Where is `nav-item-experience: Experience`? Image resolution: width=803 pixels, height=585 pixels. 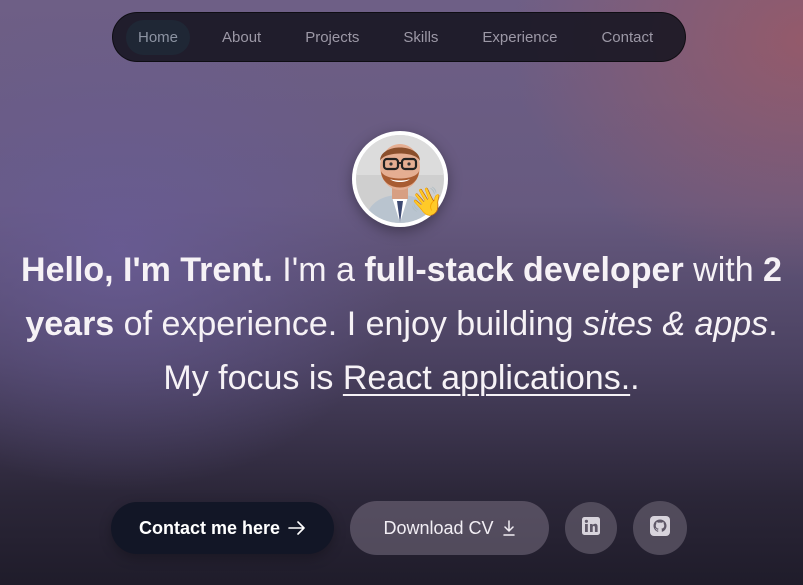
nav-item-experience: Experience is located at coordinates (519, 37).